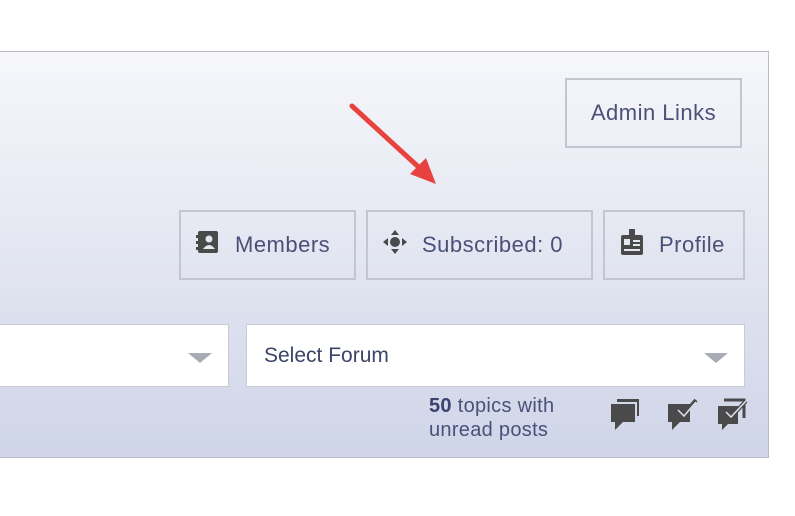 This screenshot has height=516, width=795. Describe the element at coordinates (283, 244) in the screenshot. I see `members-label: Members` at that location.